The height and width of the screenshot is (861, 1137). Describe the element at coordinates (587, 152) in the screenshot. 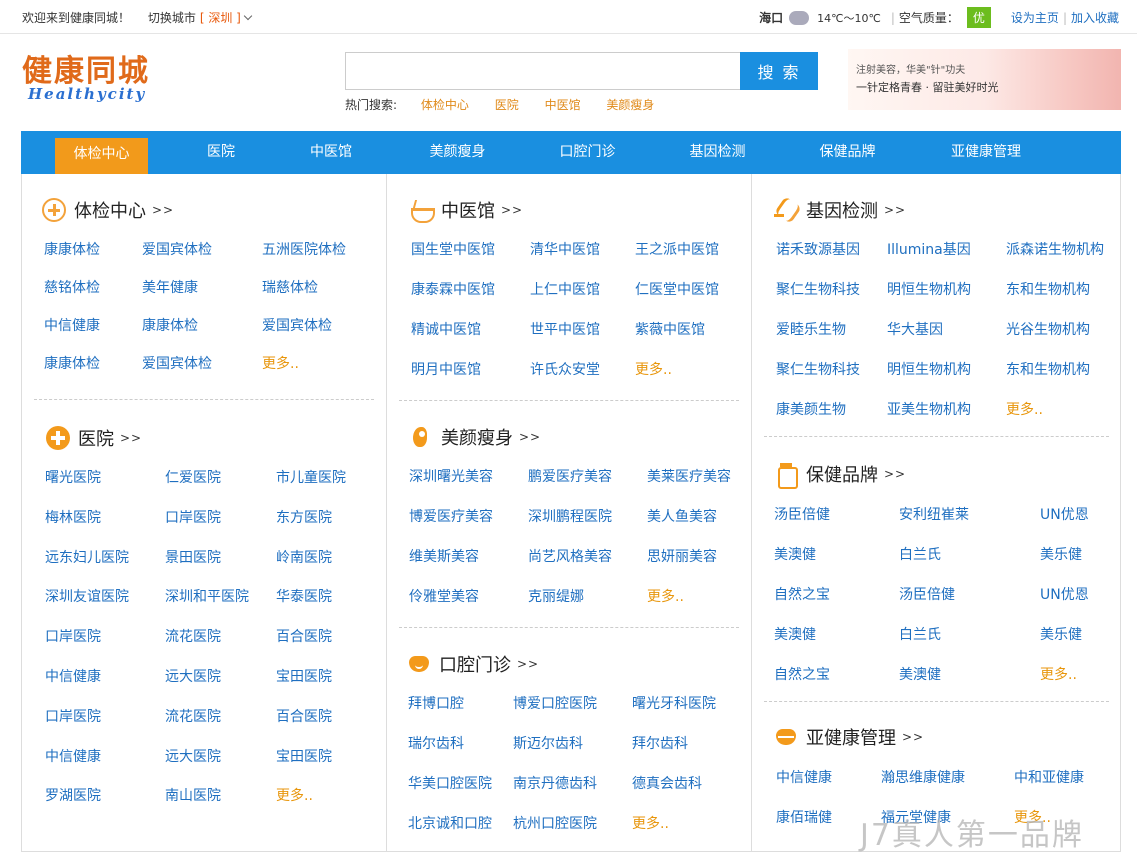

I see `nav-item-kouqiang: 口腔门诊` at that location.